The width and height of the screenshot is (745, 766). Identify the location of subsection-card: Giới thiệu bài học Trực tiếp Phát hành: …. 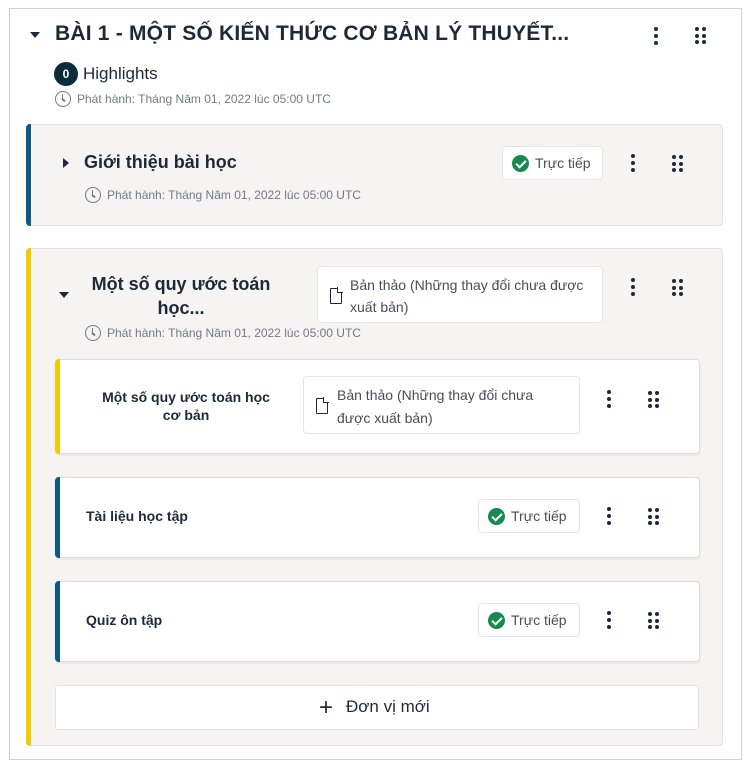
(374, 175).